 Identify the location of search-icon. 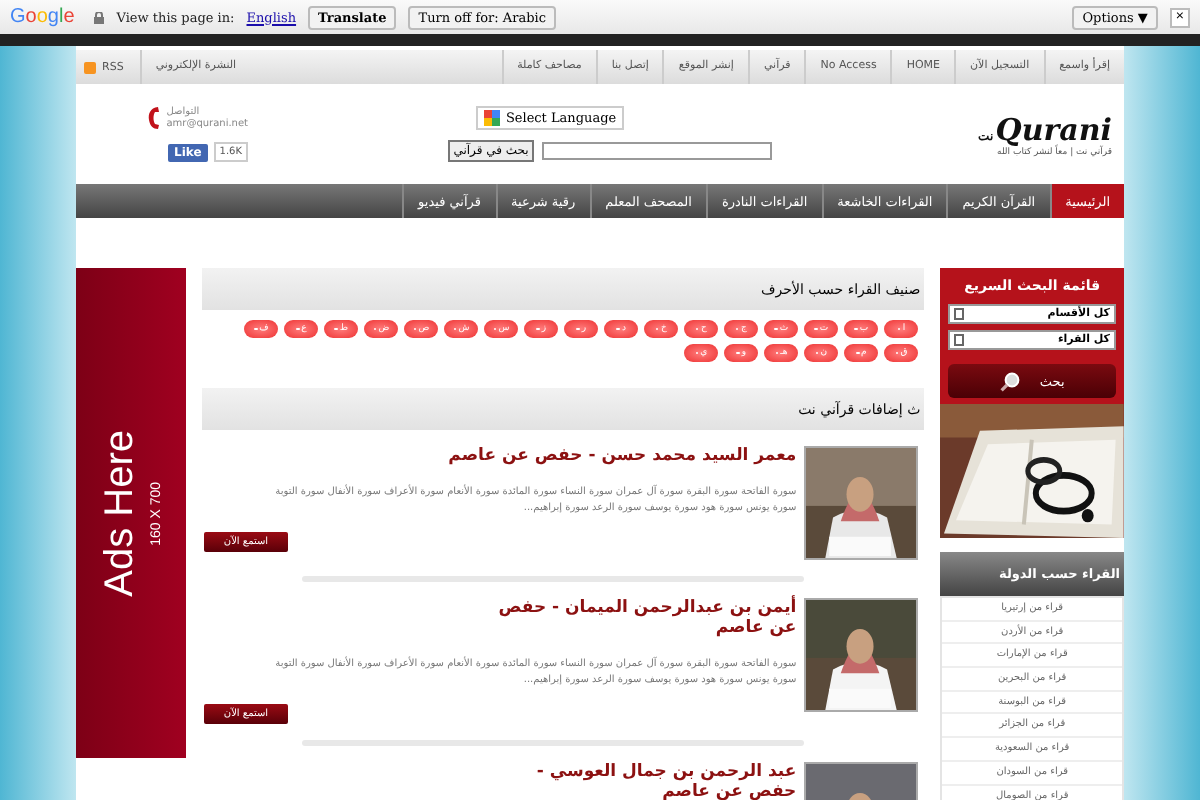
(1009, 381).